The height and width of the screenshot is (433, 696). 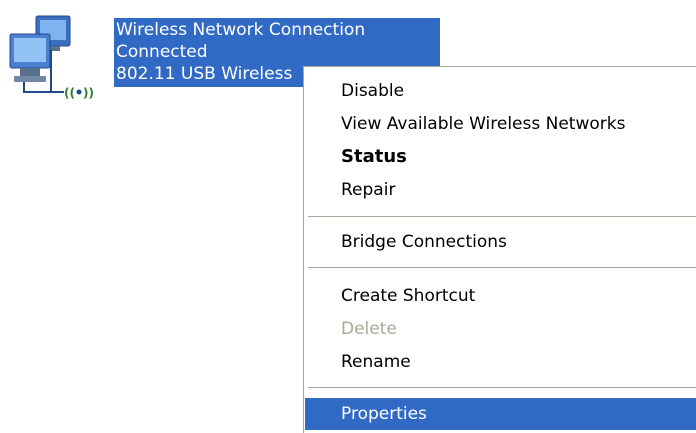 I want to click on menu-item-bridge-connections: Bridge Connections, so click(x=500, y=242).